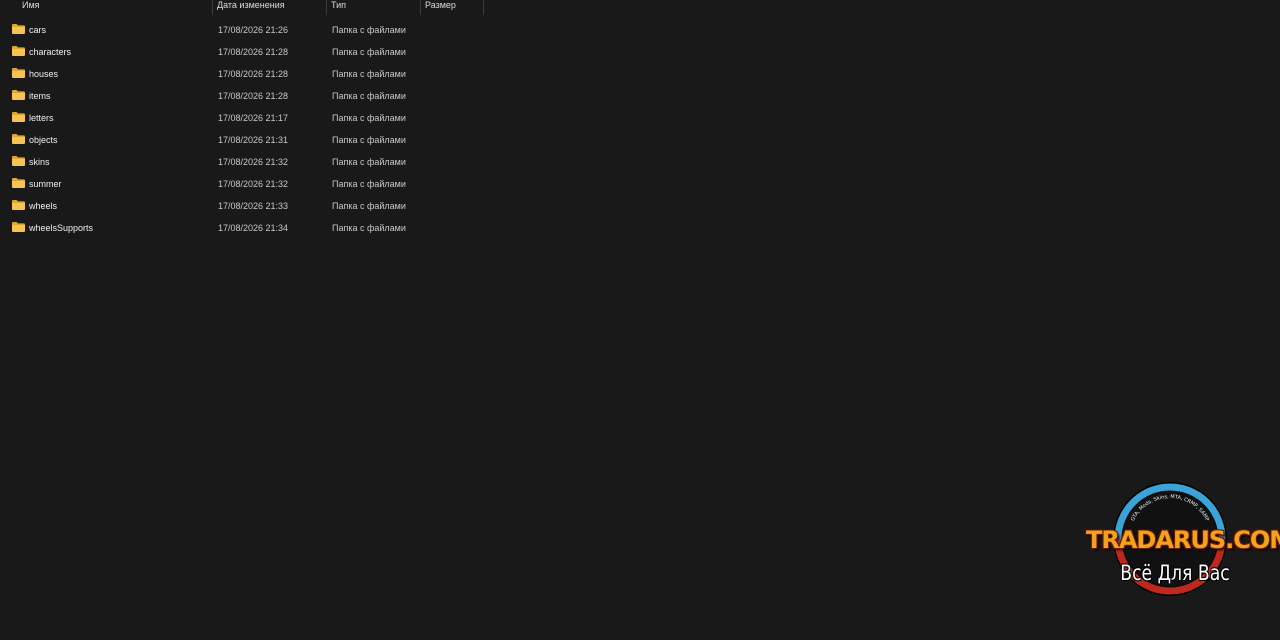 This screenshot has width=1280, height=640. I want to click on file-name: wheelsSupports, so click(61, 228).